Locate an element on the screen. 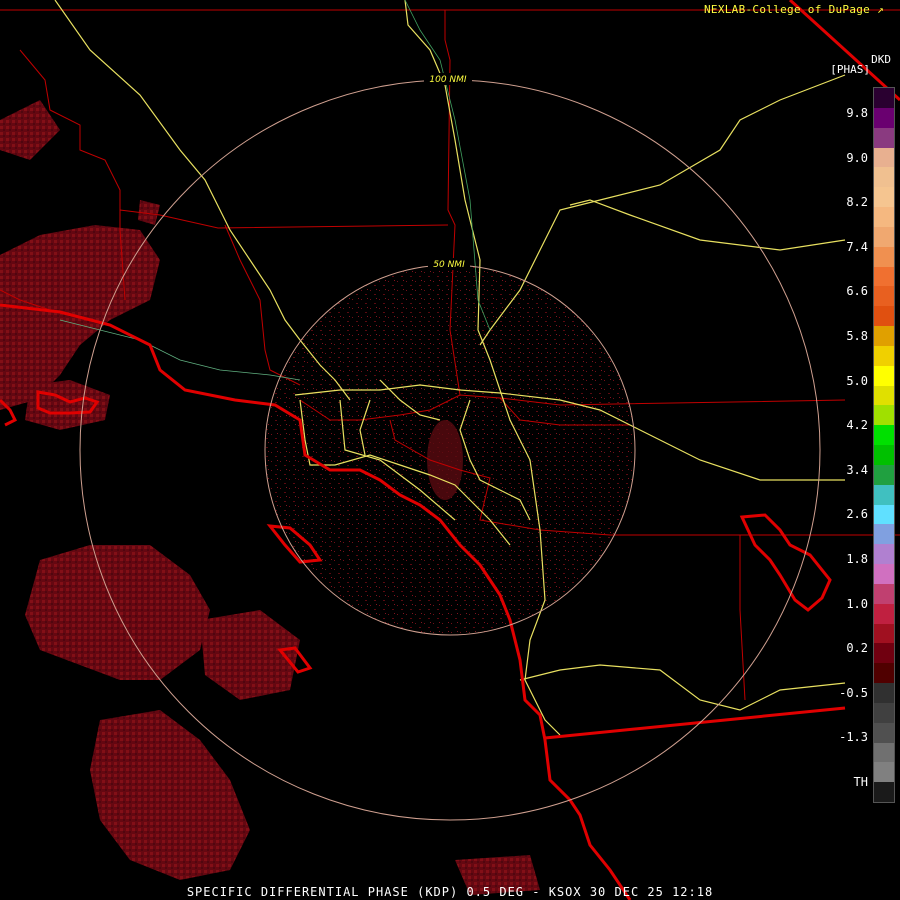 The image size is (900, 900). scale-tick-label: 5.0 is located at coordinates (857, 380).